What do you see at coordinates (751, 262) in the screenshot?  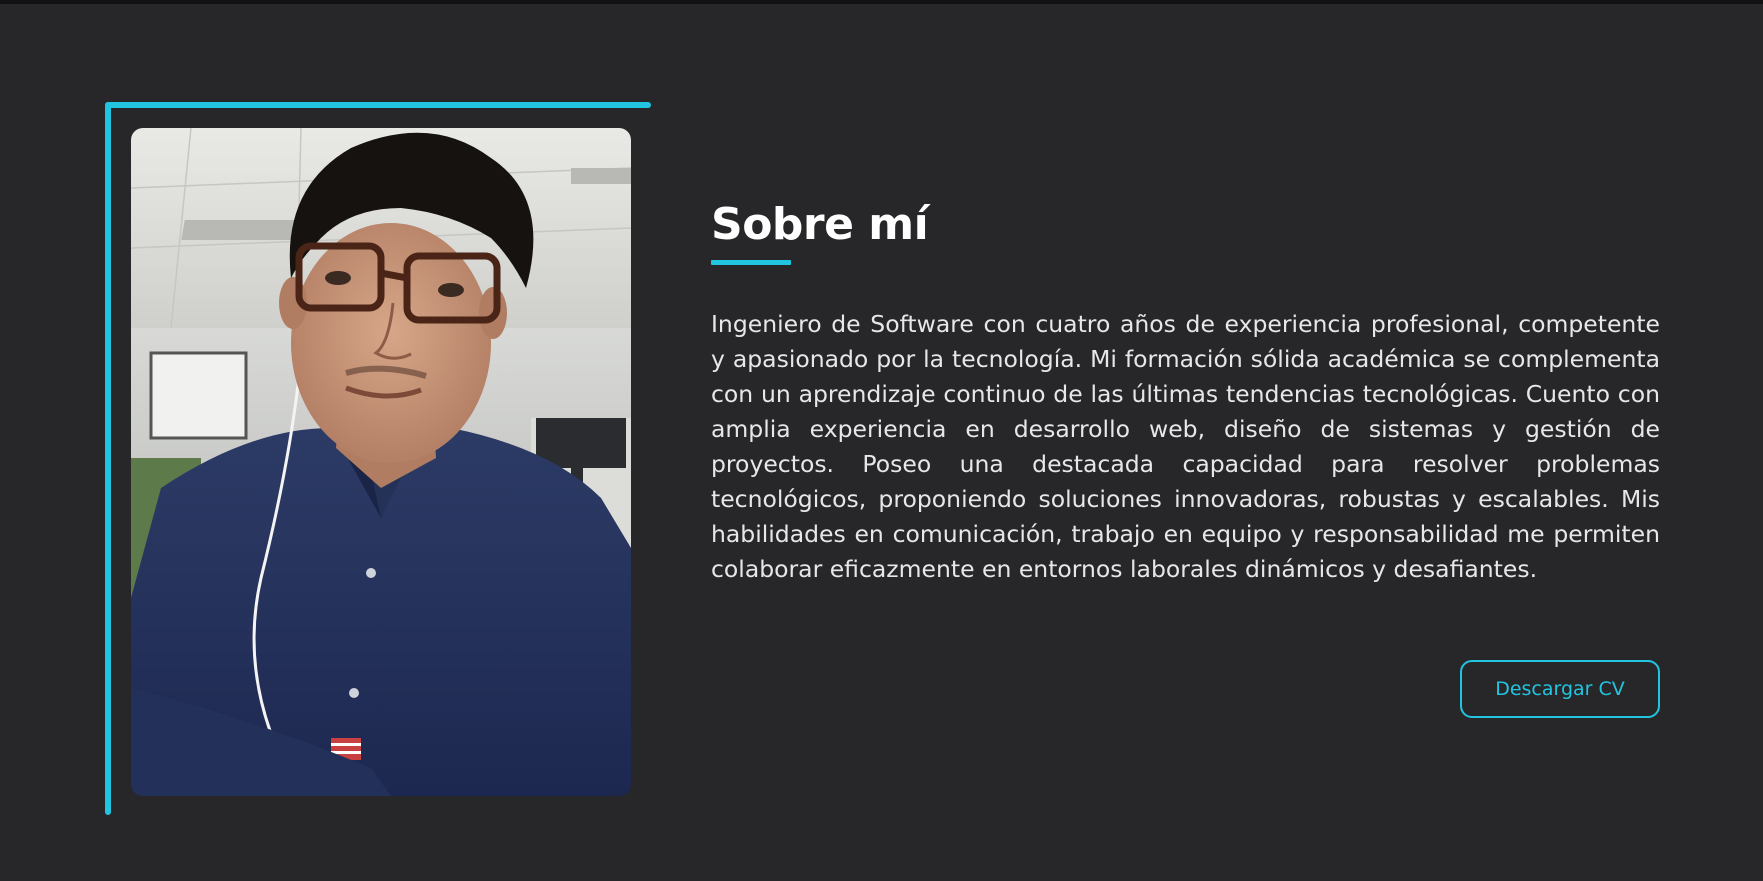 I see `title-underline` at bounding box center [751, 262].